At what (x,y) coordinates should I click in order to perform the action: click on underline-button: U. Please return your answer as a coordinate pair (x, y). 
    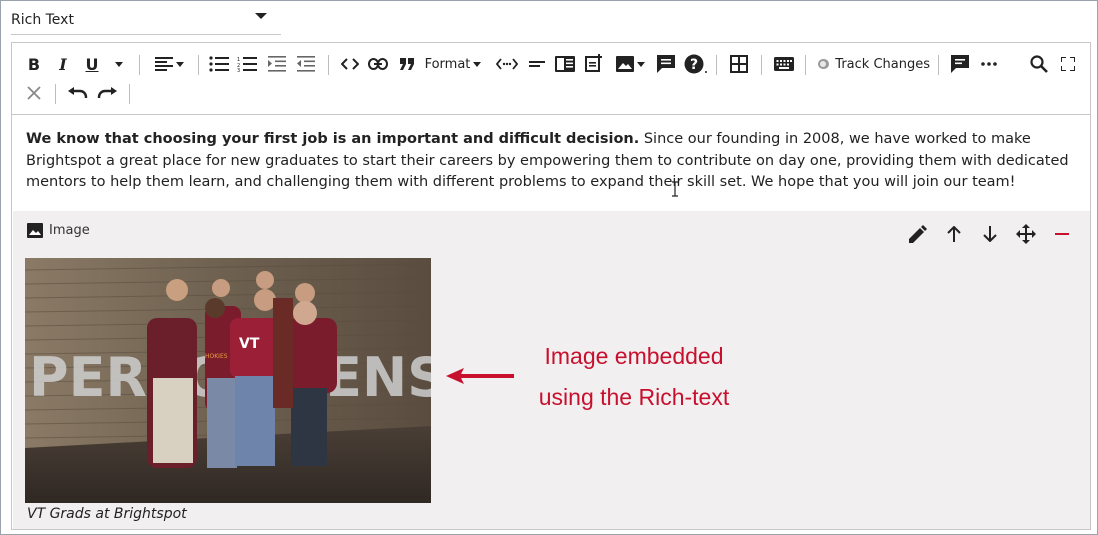
    Looking at the image, I should click on (92, 64).